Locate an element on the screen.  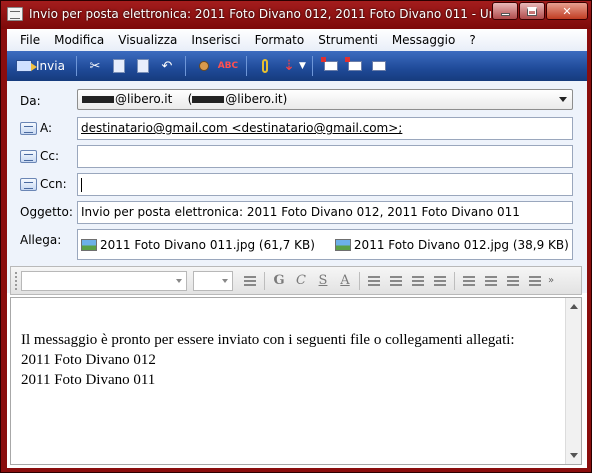
encrypt-message-icon is located at coordinates (353, 64).